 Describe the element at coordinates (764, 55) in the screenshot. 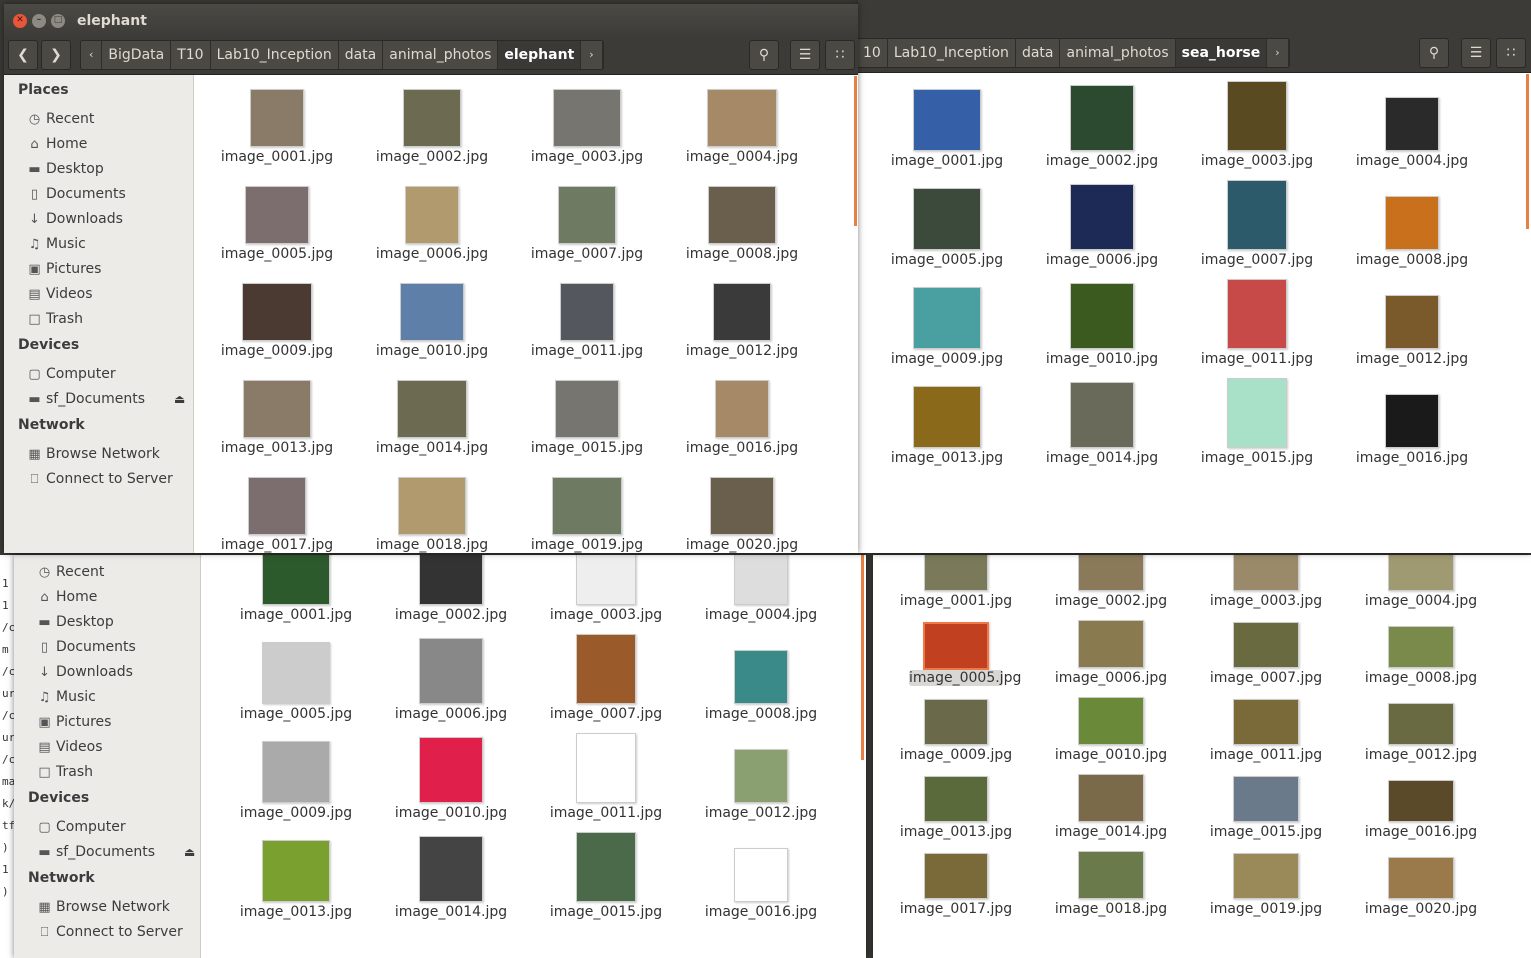

I see `search-button: ⚲` at that location.